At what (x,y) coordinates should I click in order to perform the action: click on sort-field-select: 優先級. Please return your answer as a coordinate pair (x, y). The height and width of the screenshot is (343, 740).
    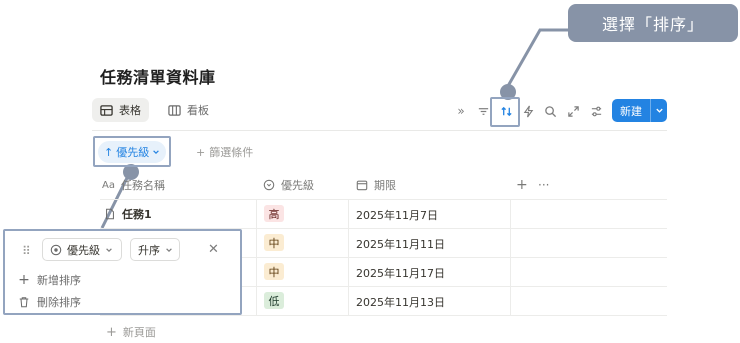
    Looking at the image, I should click on (82, 249).